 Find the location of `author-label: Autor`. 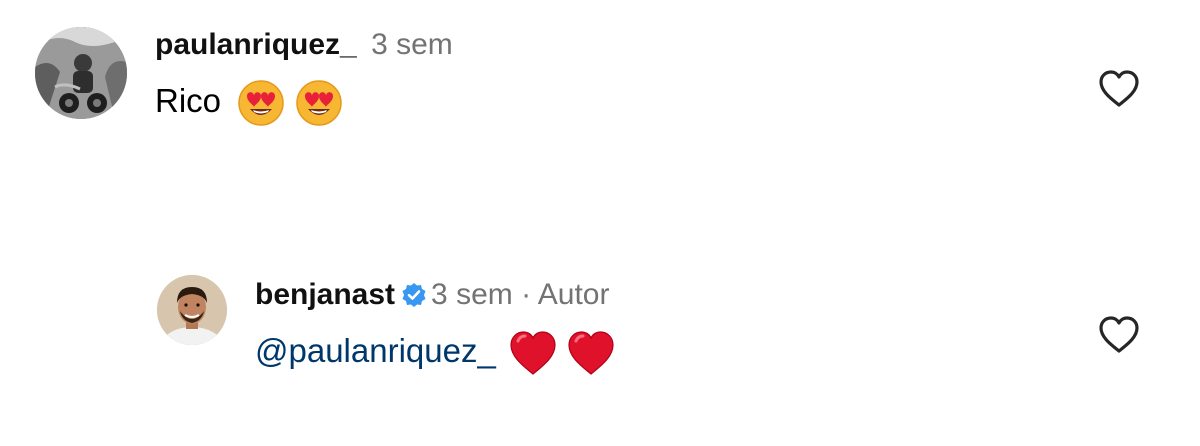

author-label: Autor is located at coordinates (573, 294).